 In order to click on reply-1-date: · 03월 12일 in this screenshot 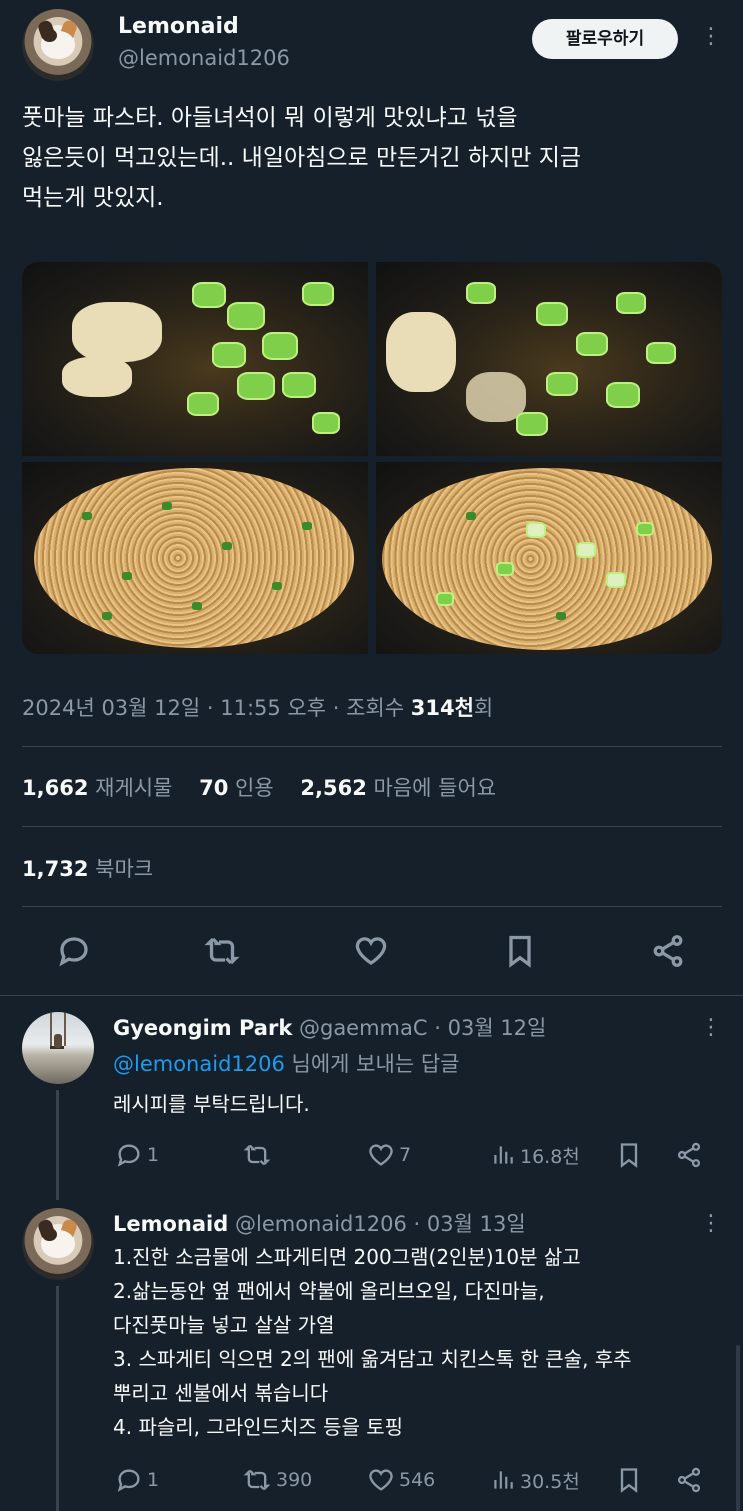, I will do `click(490, 1028)`.